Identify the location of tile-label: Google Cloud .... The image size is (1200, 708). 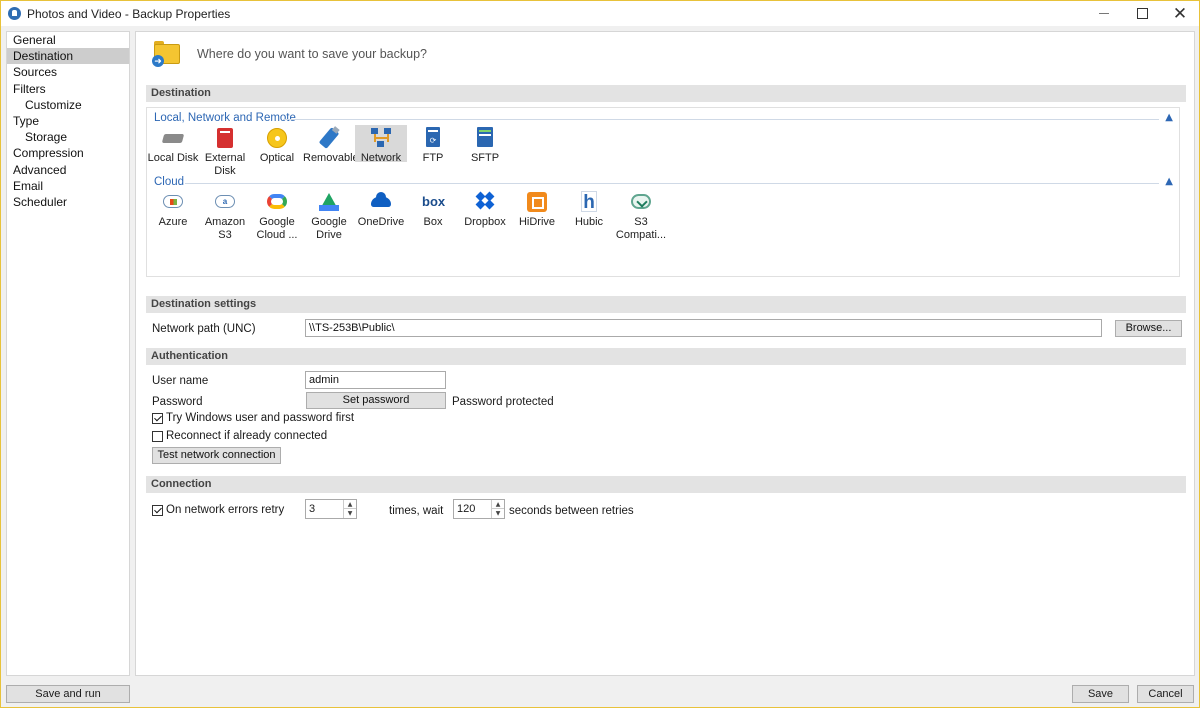
(277, 228).